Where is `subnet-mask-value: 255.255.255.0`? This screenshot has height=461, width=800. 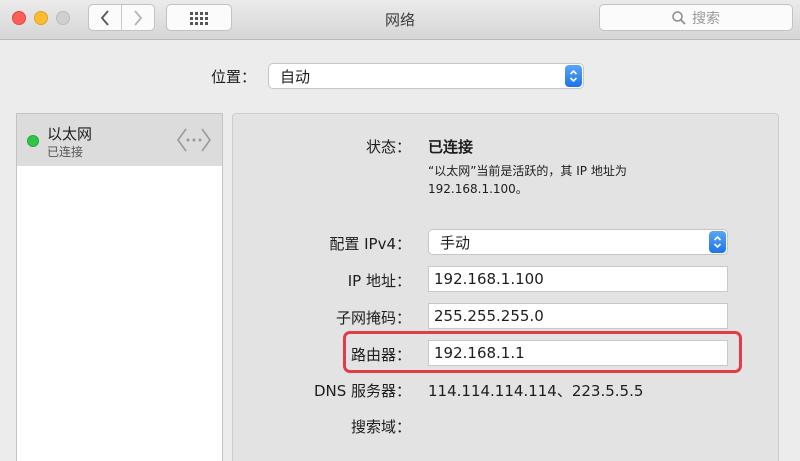
subnet-mask-value: 255.255.255.0 is located at coordinates (489, 316).